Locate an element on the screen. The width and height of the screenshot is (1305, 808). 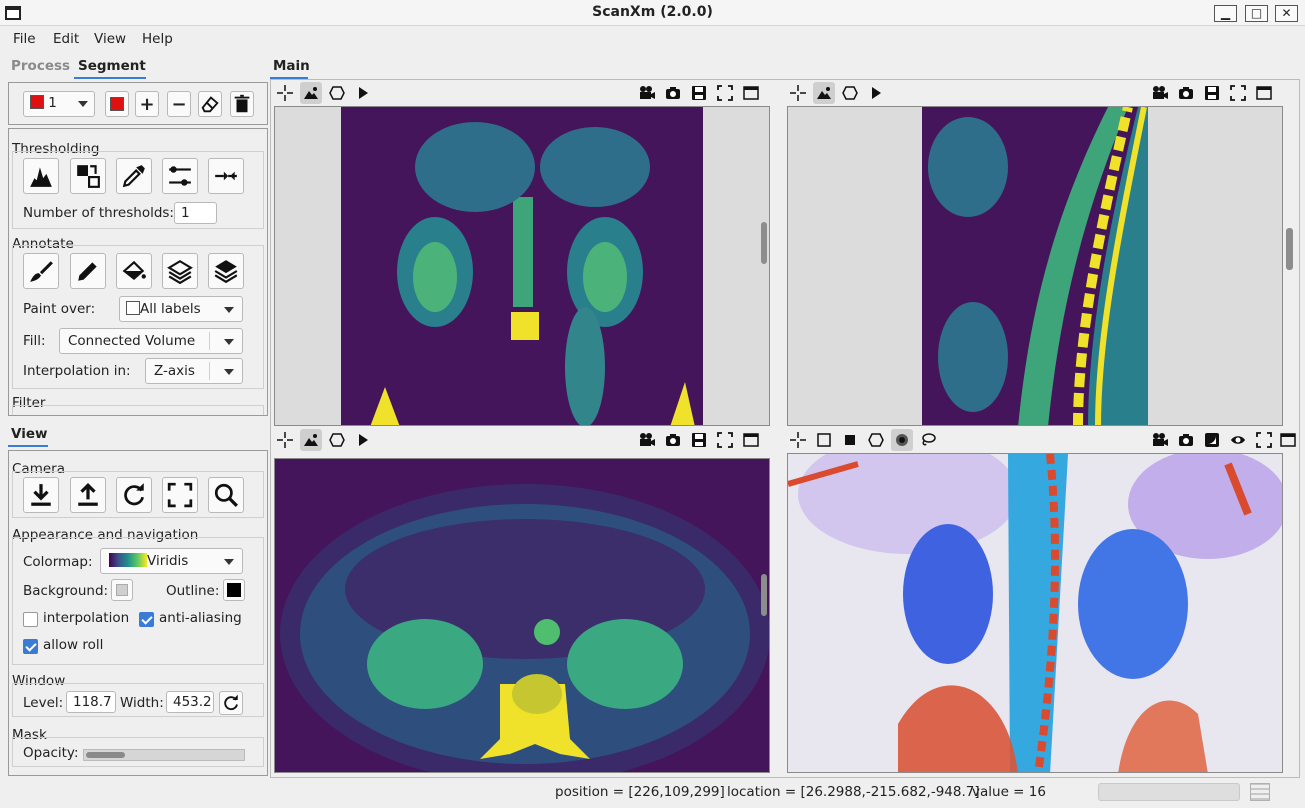
background-color-button is located at coordinates (122, 590).